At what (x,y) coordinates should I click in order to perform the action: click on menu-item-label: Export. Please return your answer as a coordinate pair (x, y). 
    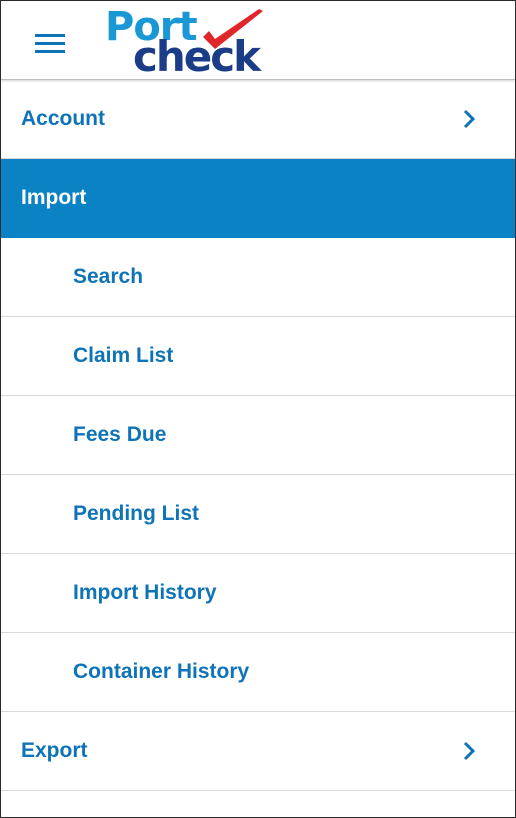
    Looking at the image, I should click on (54, 750).